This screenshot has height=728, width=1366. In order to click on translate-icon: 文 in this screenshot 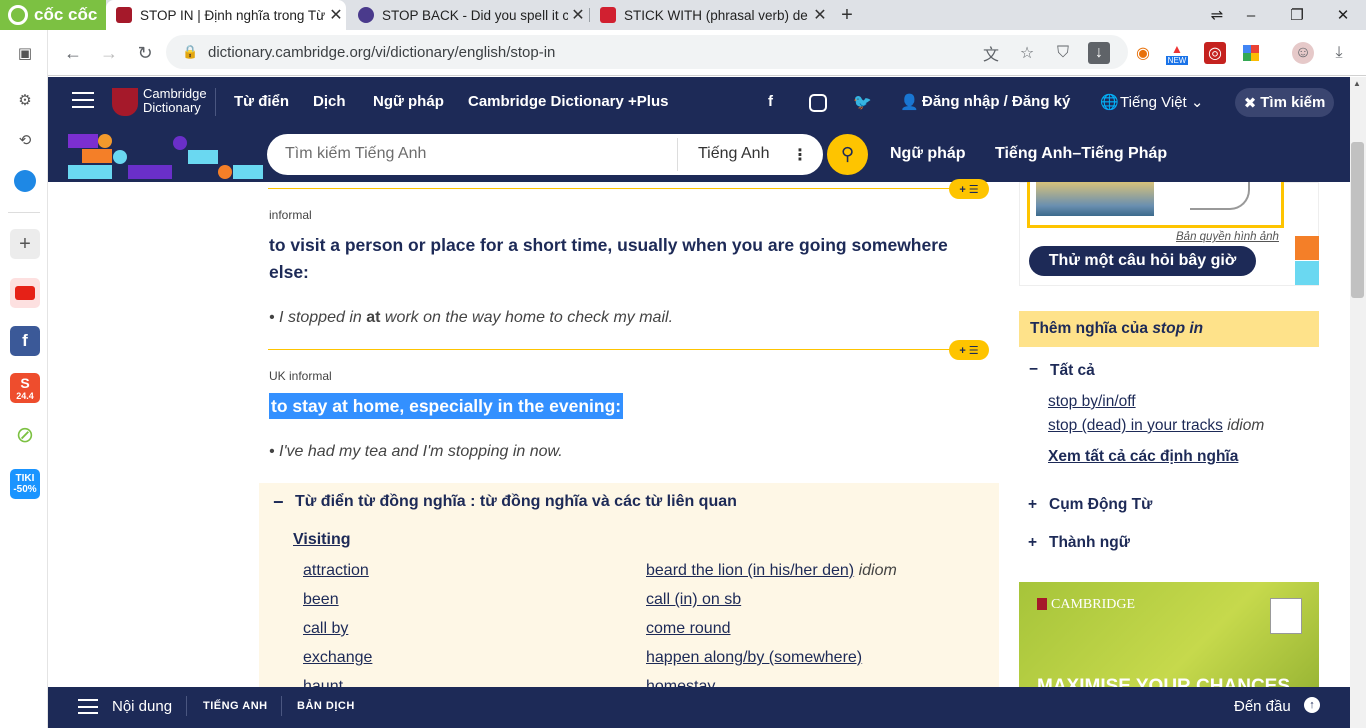, I will do `click(991, 53)`.